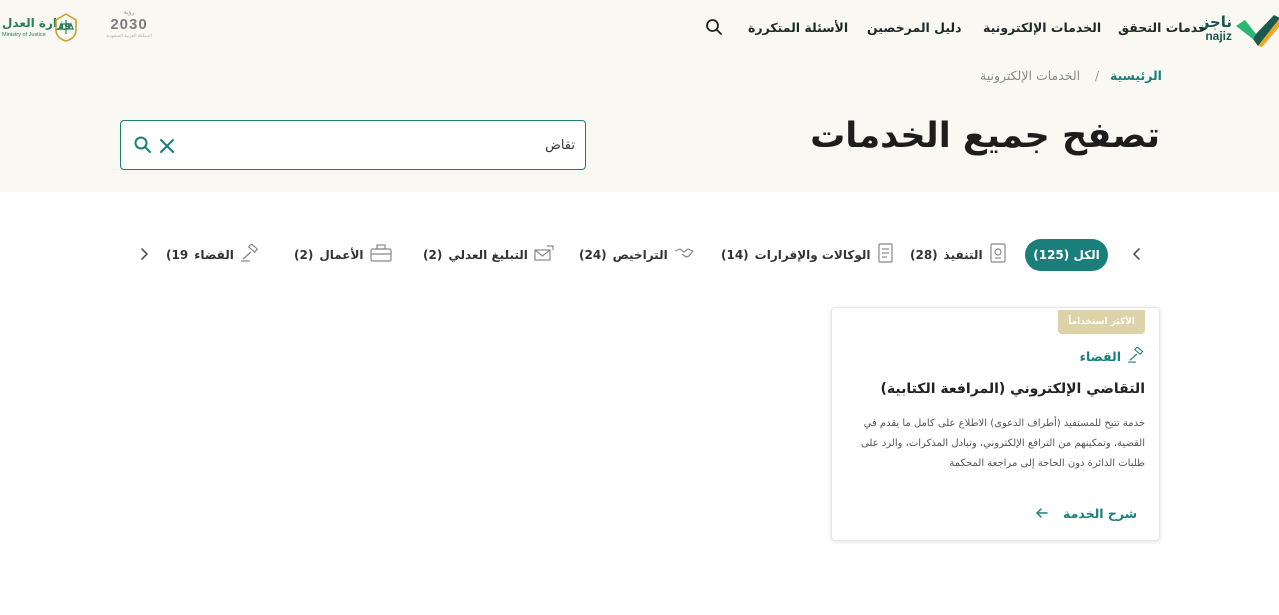 This screenshot has width=1279, height=615. I want to click on tab-business-label: الأعمال, so click(341, 255).